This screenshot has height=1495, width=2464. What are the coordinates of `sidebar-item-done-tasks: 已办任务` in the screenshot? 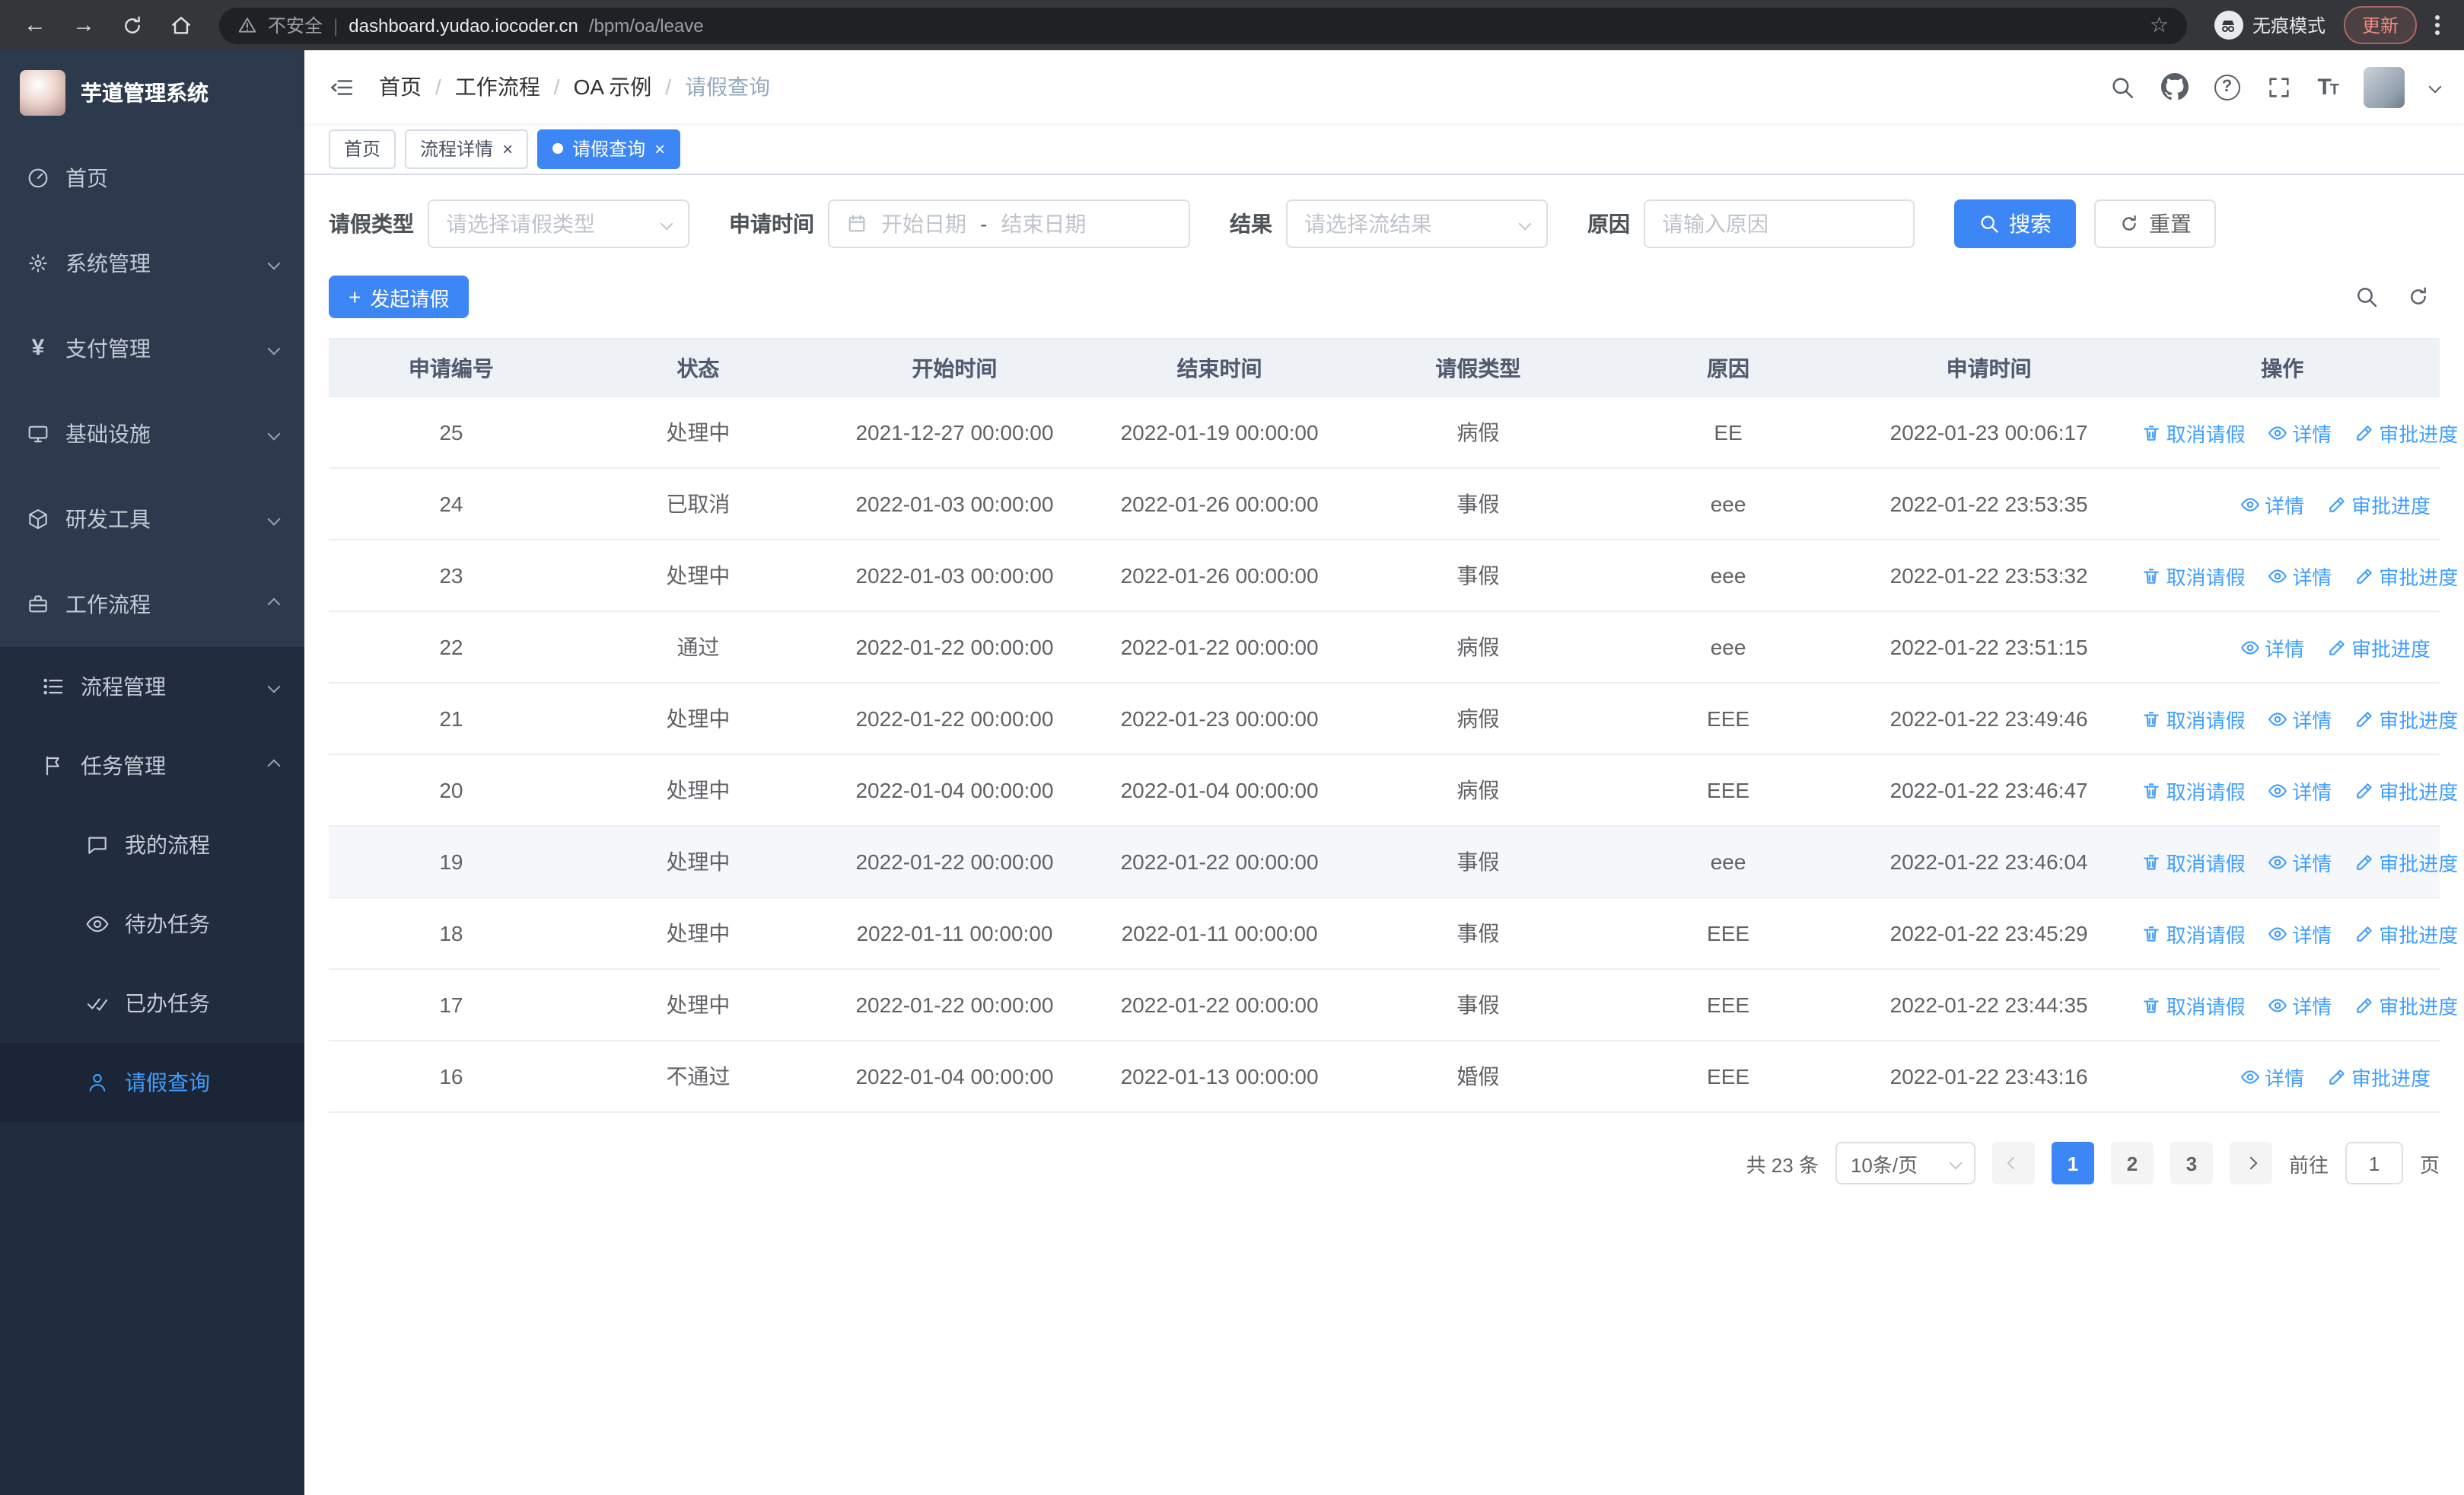 It's located at (152, 1004).